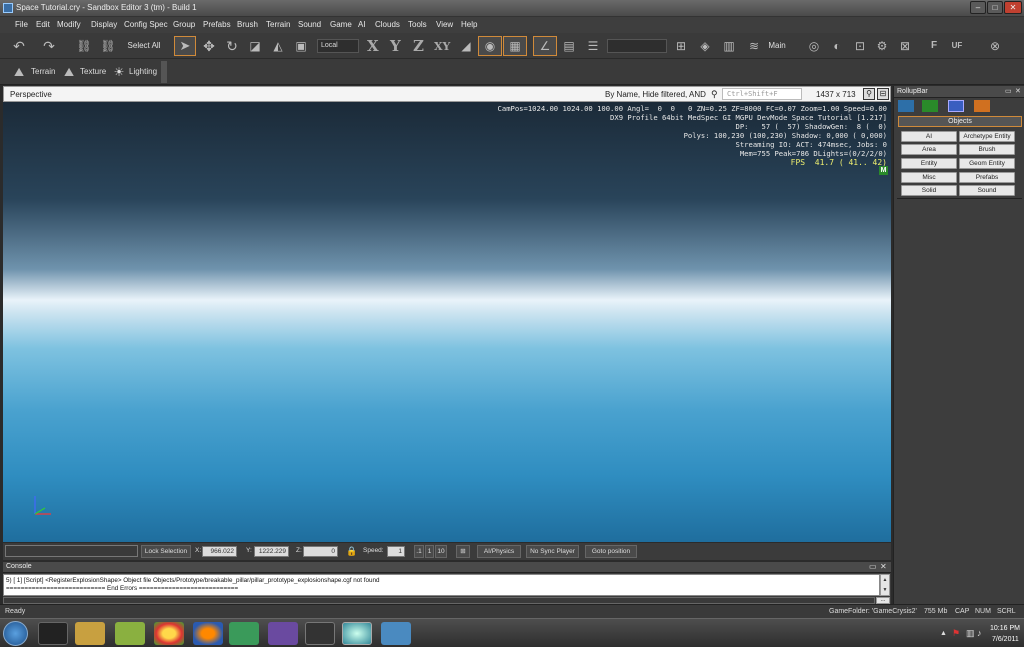 The width and height of the screenshot is (1024, 647). Describe the element at coordinates (987, 163) in the screenshot. I see `geom-entity-button: Geom Entity` at that location.